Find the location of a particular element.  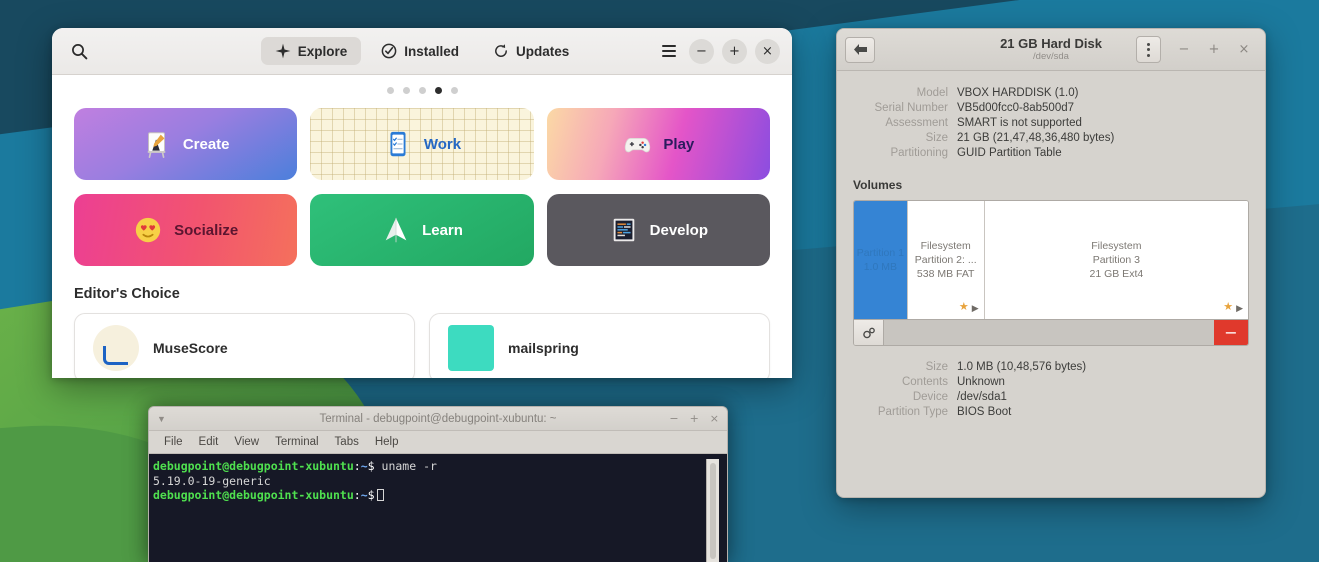

back-arrow-glyph is located at coordinates (860, 49).